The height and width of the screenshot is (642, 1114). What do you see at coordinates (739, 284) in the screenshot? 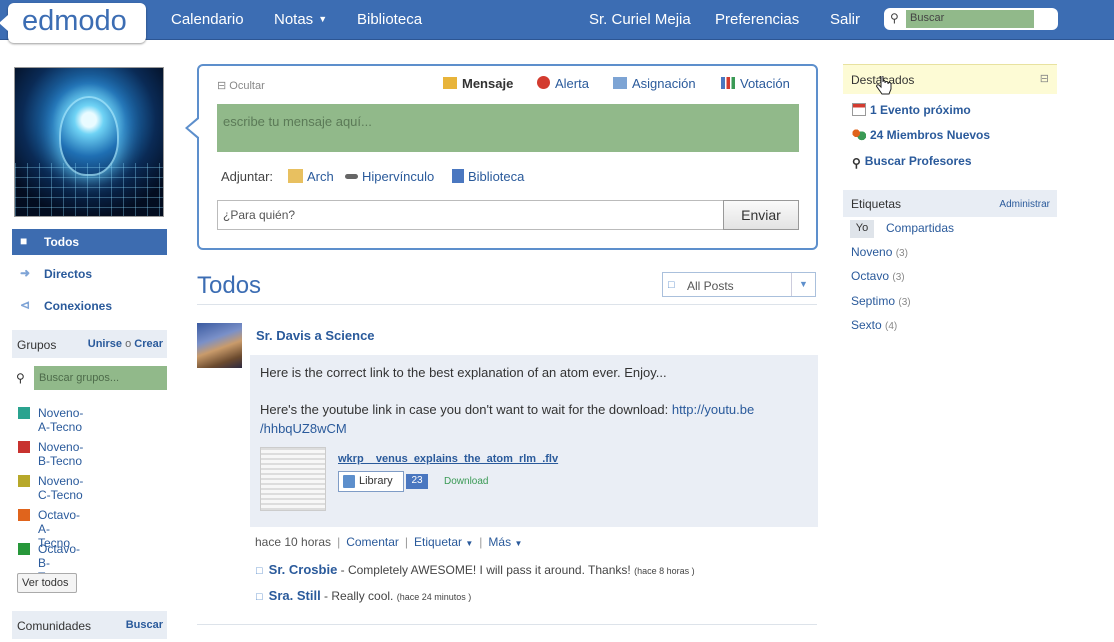
I see `feed-filter-select: □ All Posts ▼` at bounding box center [739, 284].